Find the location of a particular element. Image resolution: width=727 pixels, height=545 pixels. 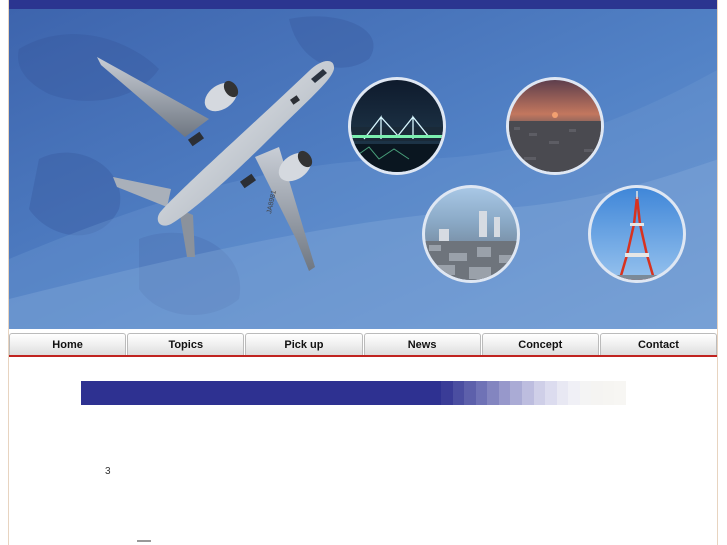

nav-pick-up: Pick up is located at coordinates (304, 344).